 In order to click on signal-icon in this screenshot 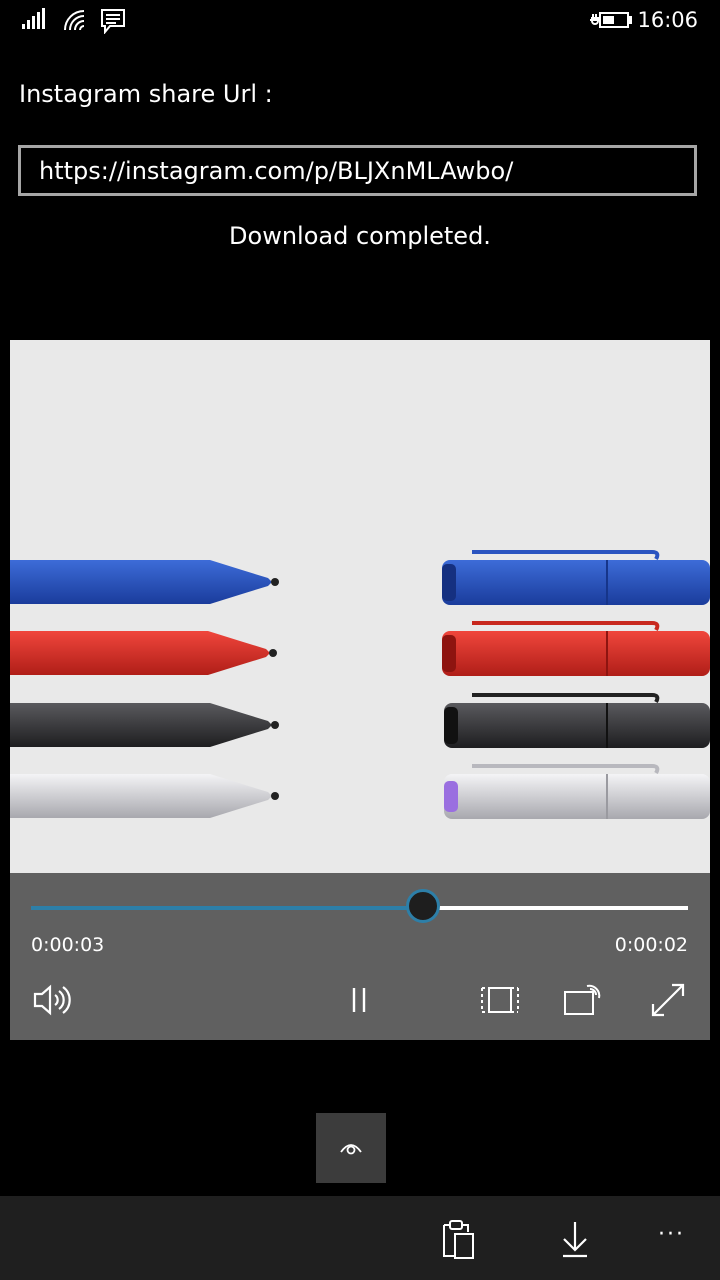, I will do `click(35, 22)`.